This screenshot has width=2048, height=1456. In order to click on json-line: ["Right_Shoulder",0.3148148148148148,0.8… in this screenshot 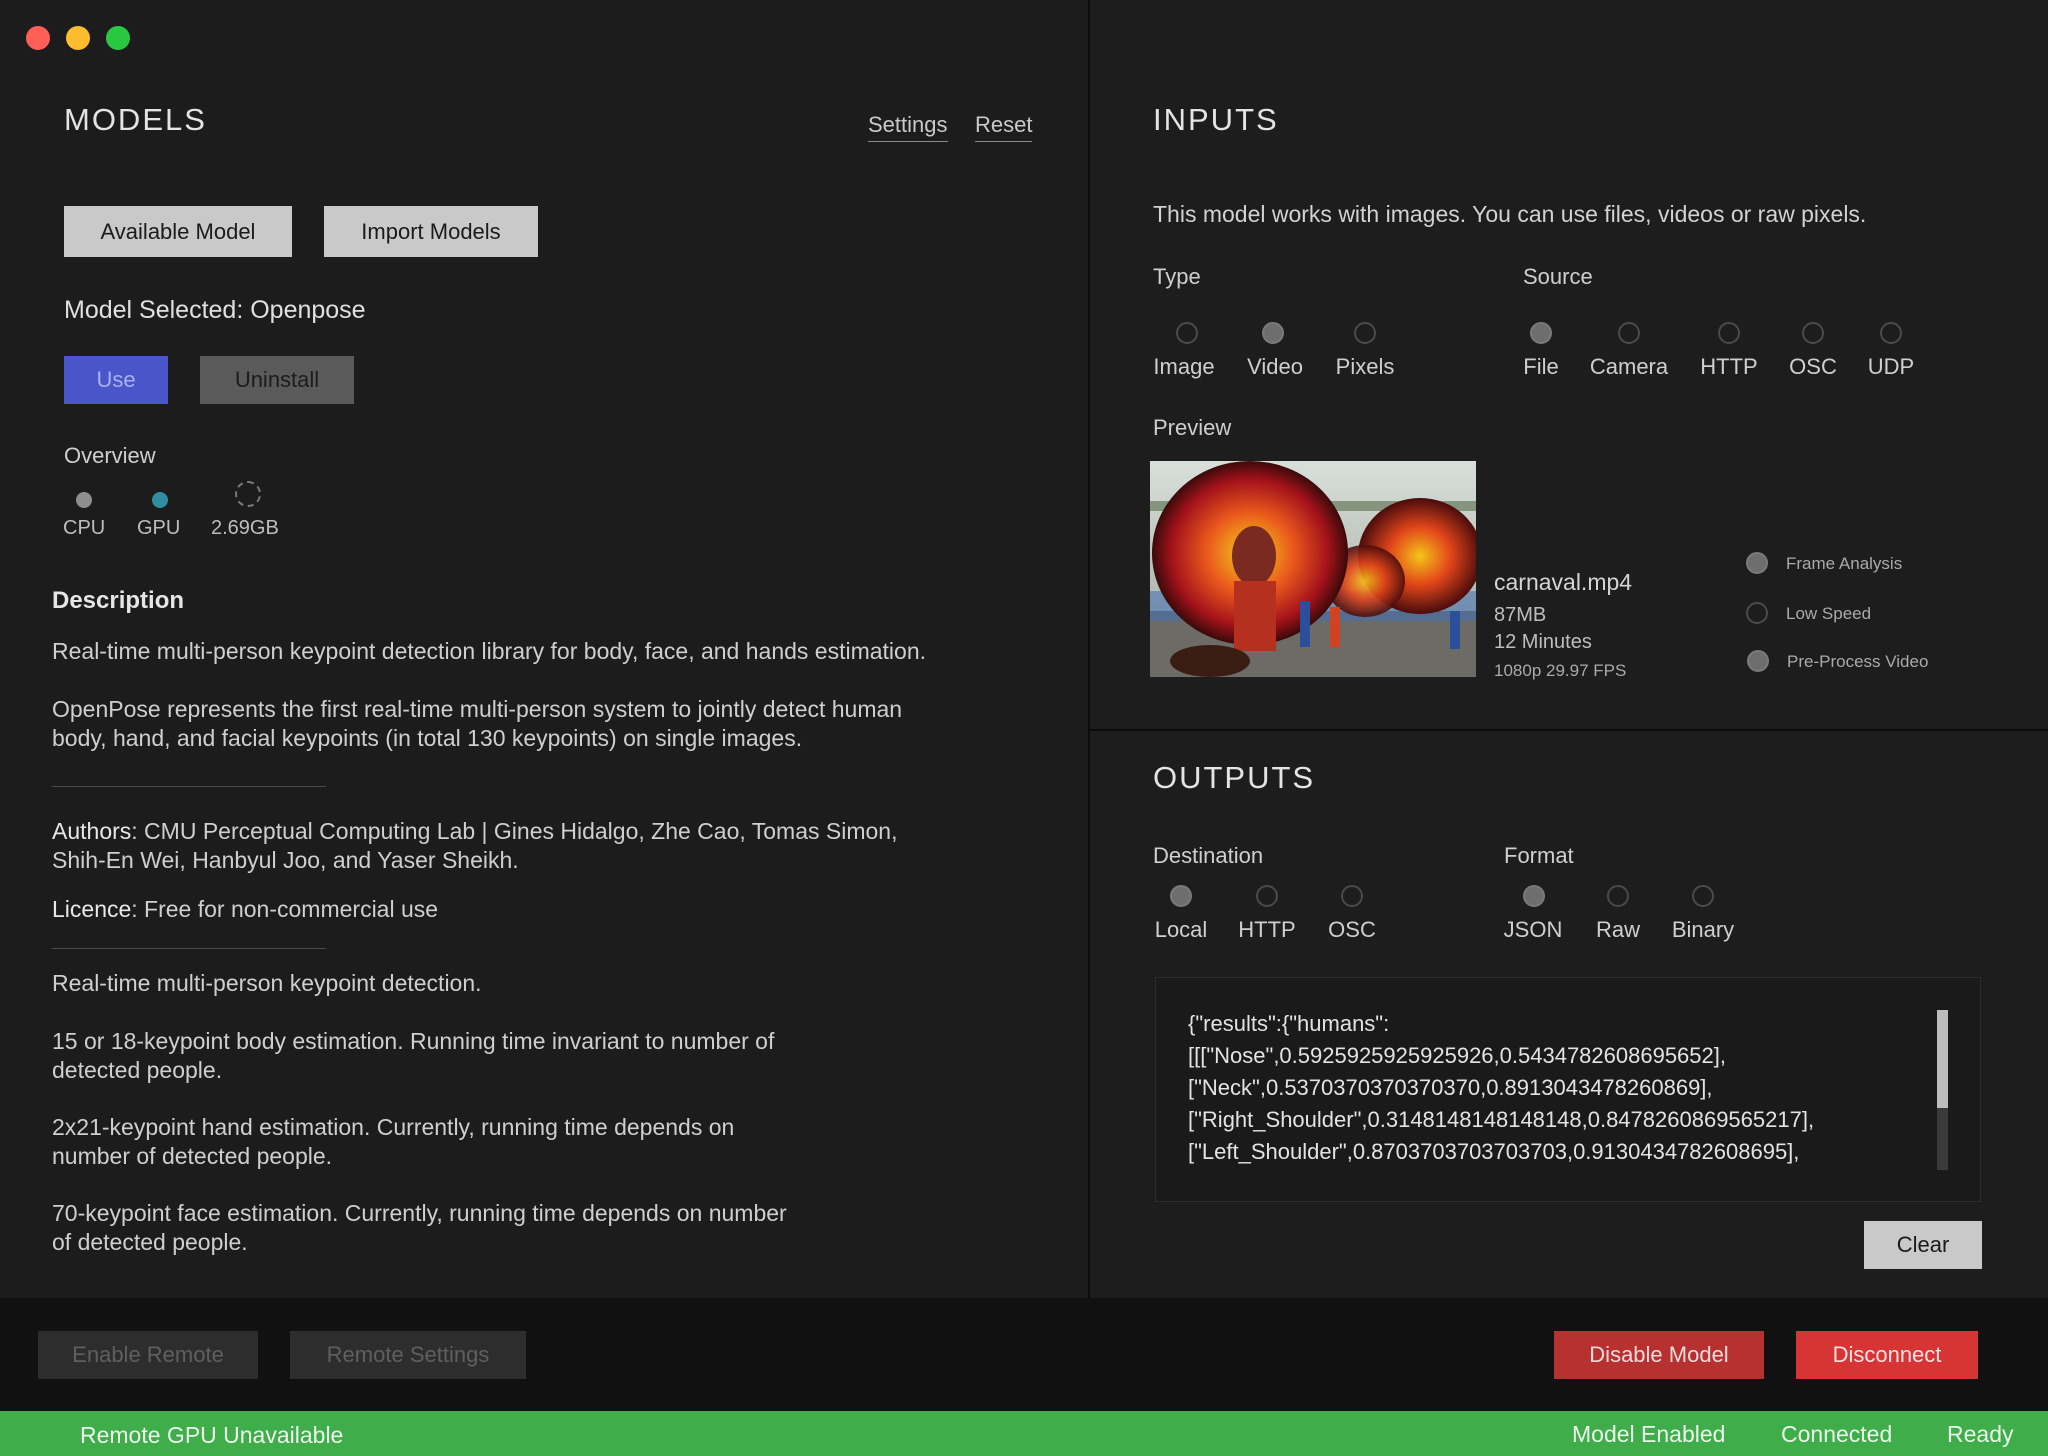, I will do `click(1501, 1119)`.